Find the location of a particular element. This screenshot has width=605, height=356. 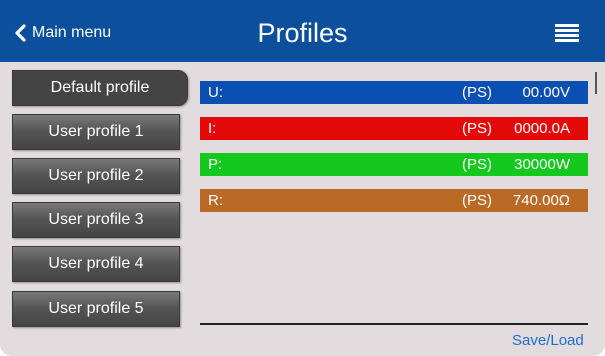

profile-label: User profile 1 is located at coordinates (96, 131).